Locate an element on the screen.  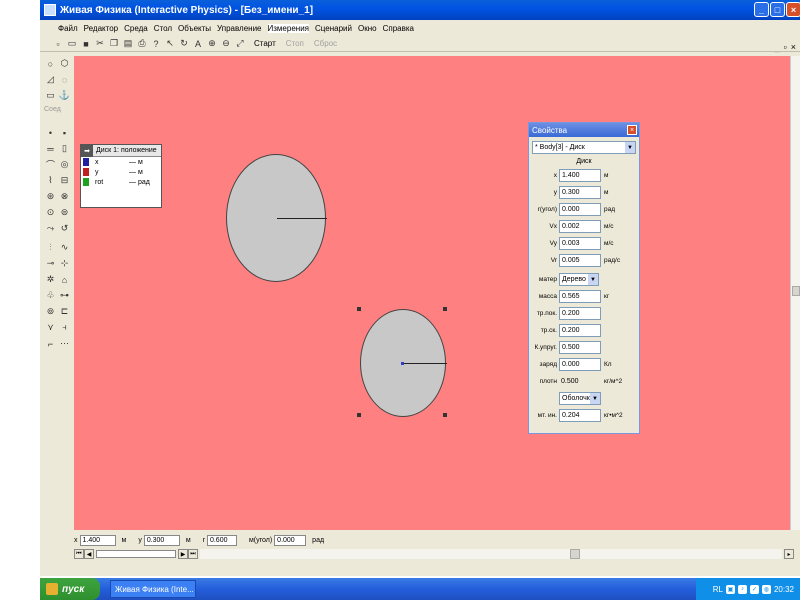
prop-input-x: 1.400 is located at coordinates (580, 175).